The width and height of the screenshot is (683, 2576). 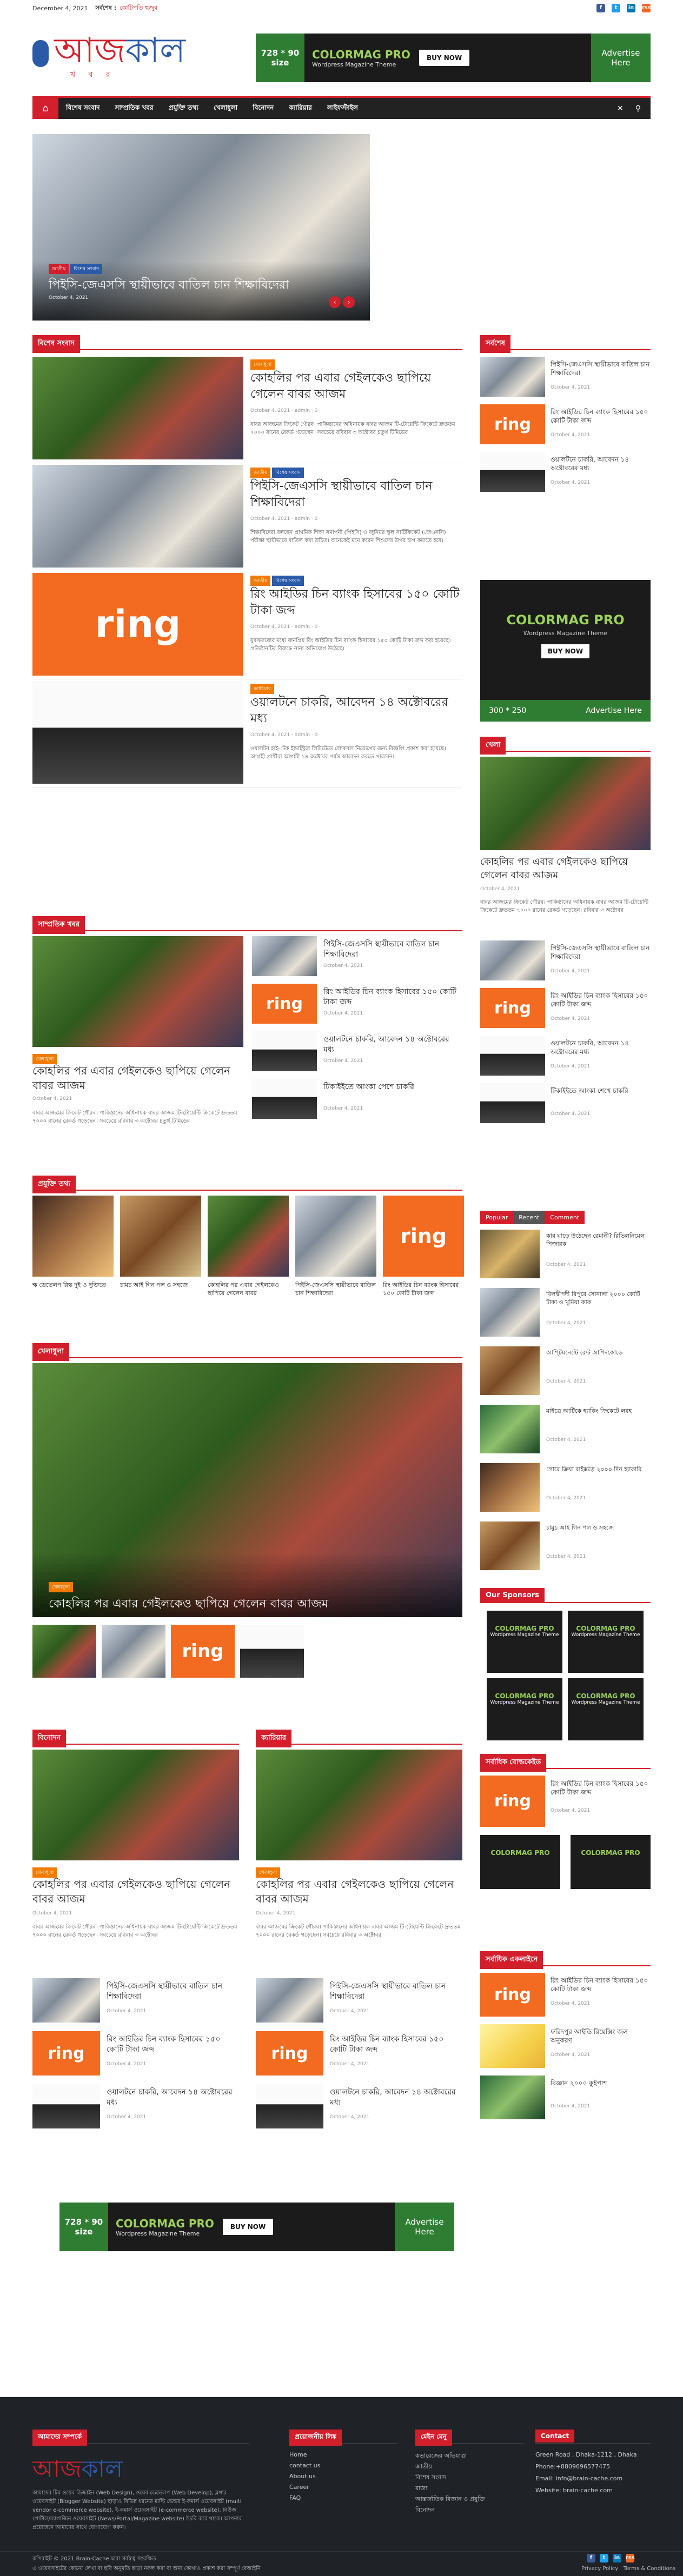 What do you see at coordinates (599, 2569) in the screenshot?
I see `footer-privacy-link: Privacy Policy` at bounding box center [599, 2569].